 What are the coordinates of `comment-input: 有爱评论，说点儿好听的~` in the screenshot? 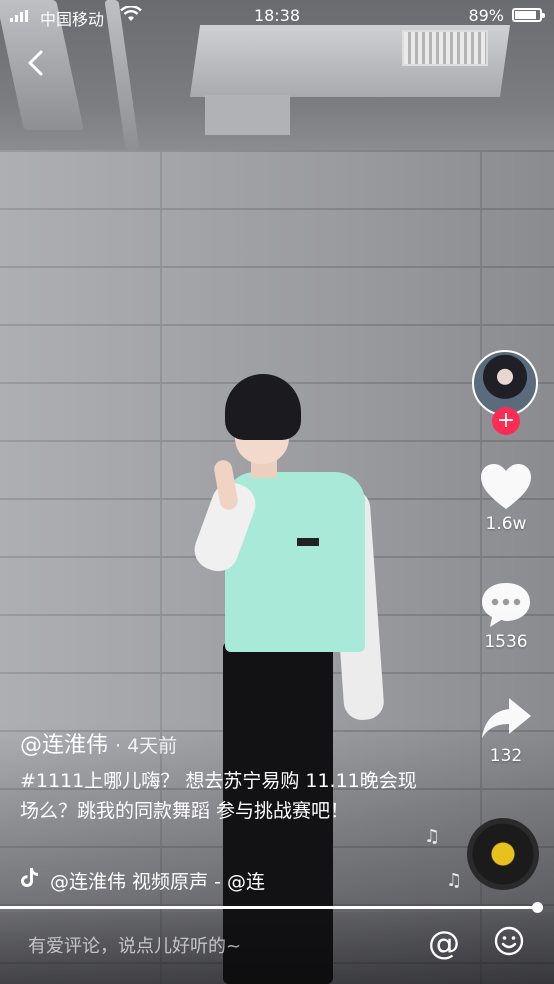 It's located at (134, 945).